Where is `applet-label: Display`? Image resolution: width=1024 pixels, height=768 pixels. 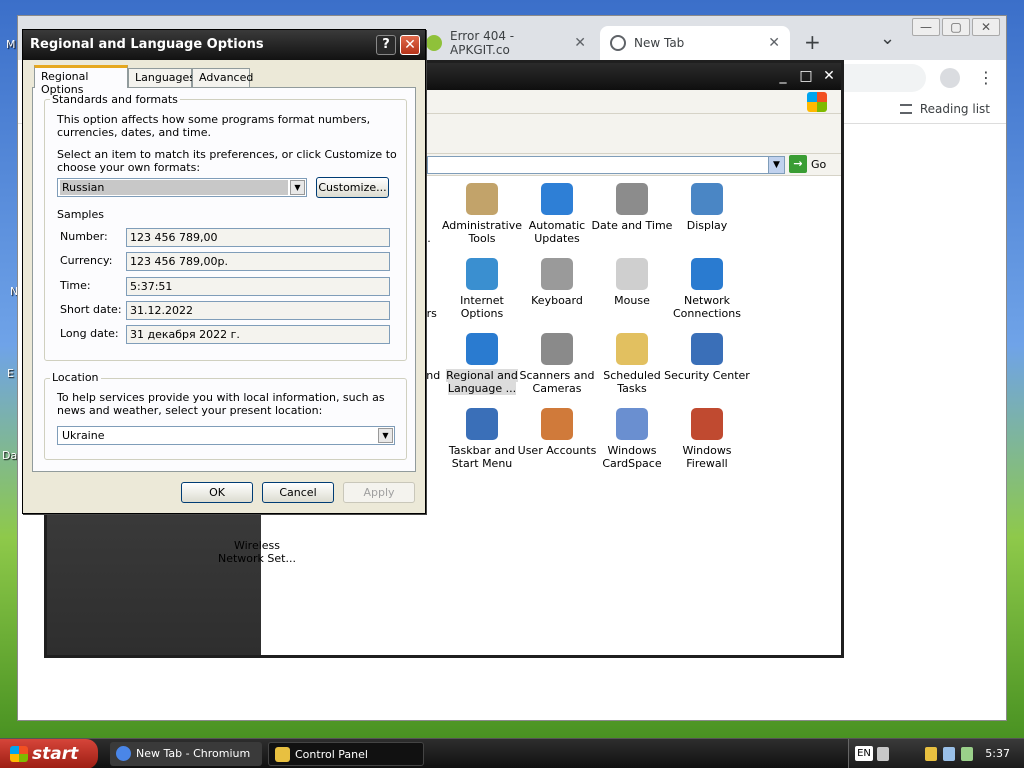 applet-label: Display is located at coordinates (707, 225).